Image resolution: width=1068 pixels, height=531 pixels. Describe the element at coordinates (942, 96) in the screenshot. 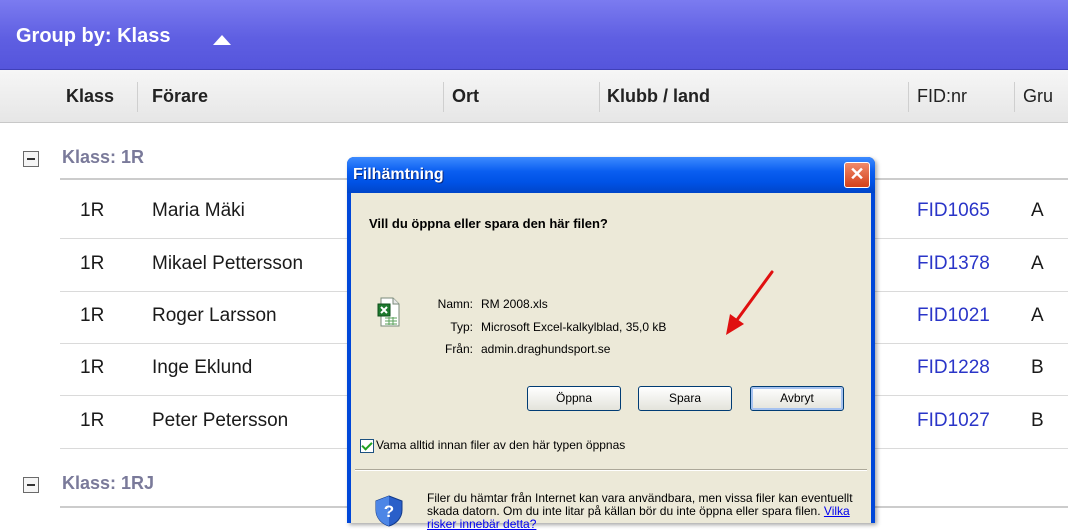

I see `column-header-fid: FID:nr` at that location.